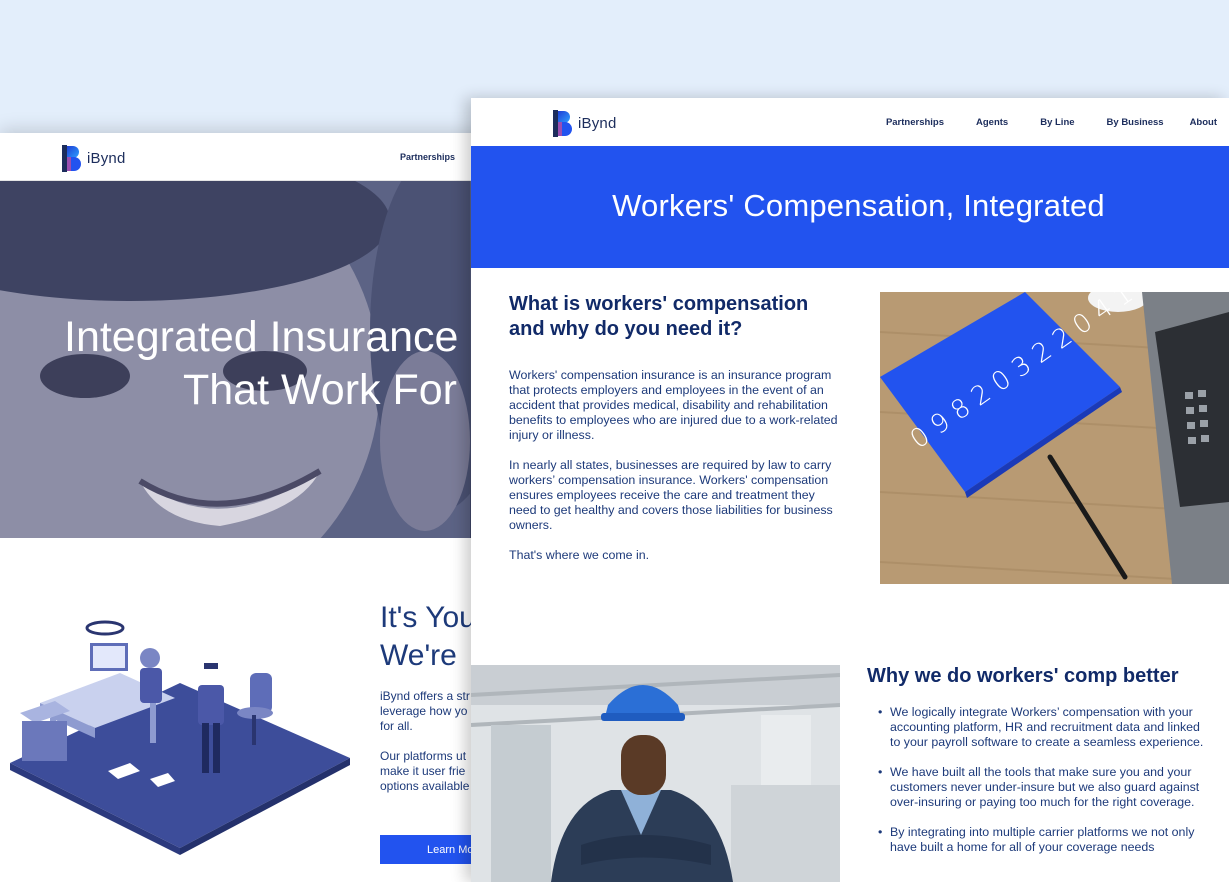 This screenshot has width=1229, height=882. I want to click on nav-by-line: By Line, so click(1057, 122).